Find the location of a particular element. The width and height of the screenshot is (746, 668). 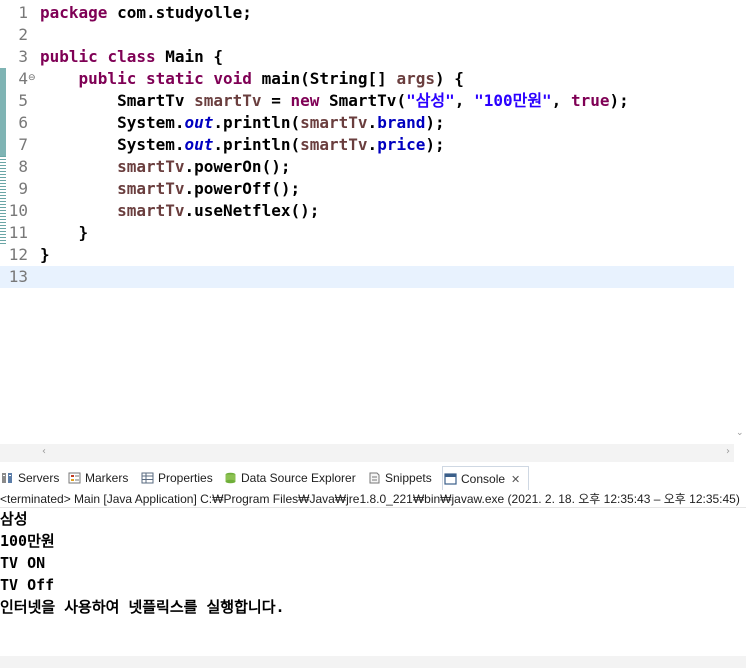

tab-data-source-explorer: Data Source Explorer is located at coordinates (289, 478).